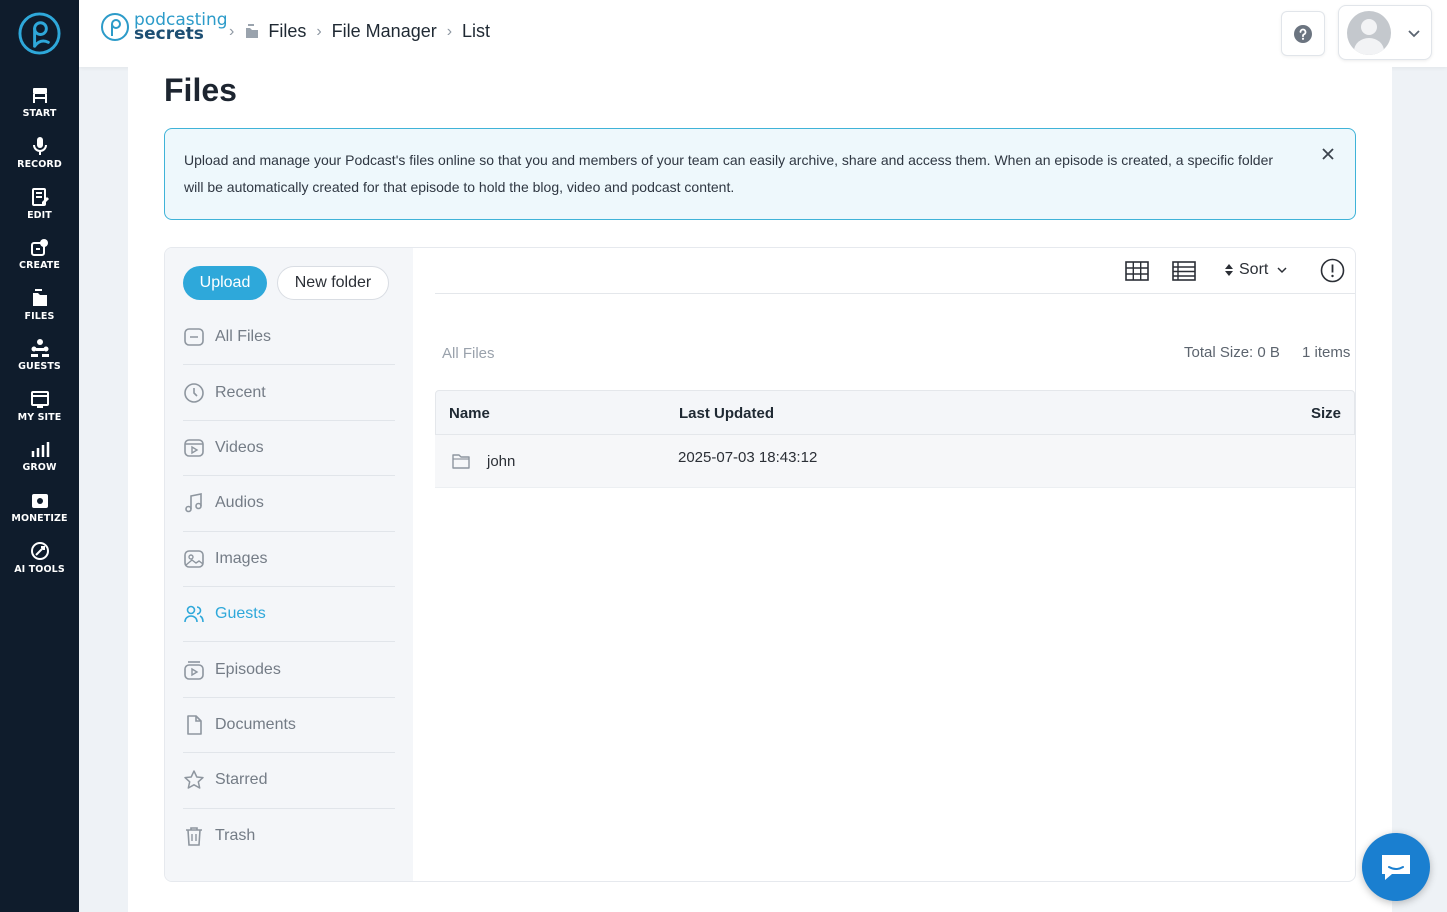  Describe the element at coordinates (39, 33) in the screenshot. I see `app-logo-icon` at that location.